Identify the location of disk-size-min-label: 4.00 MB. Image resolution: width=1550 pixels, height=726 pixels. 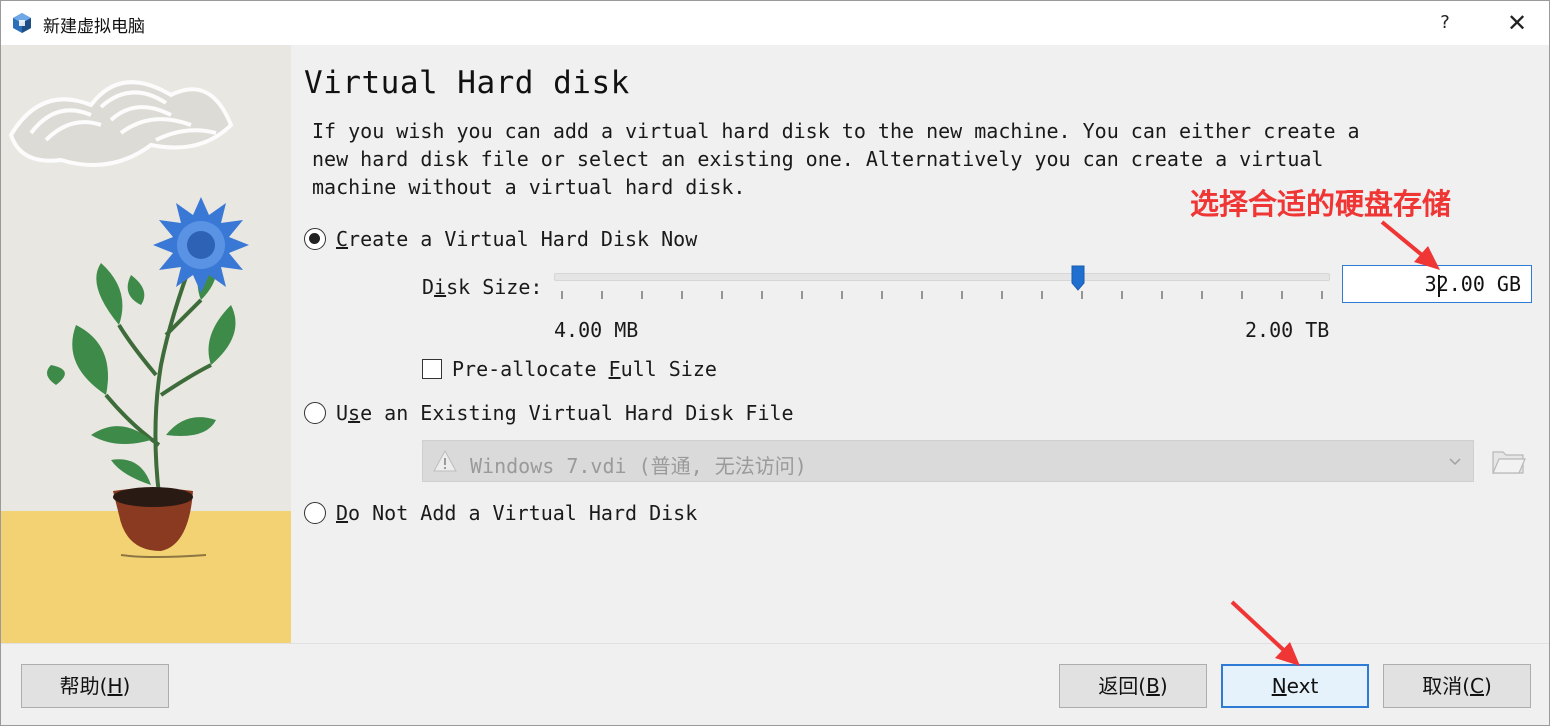
(596, 330).